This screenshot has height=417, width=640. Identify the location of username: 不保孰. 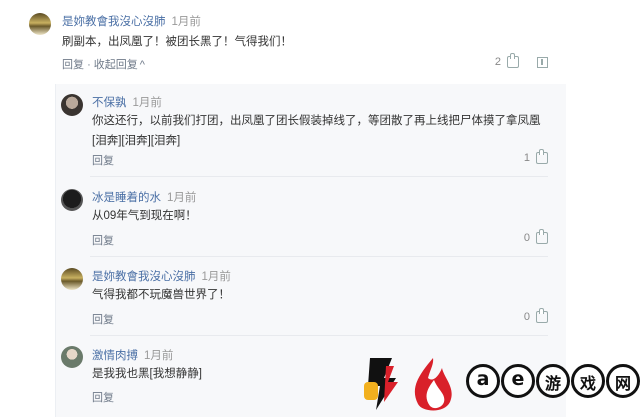
(109, 103).